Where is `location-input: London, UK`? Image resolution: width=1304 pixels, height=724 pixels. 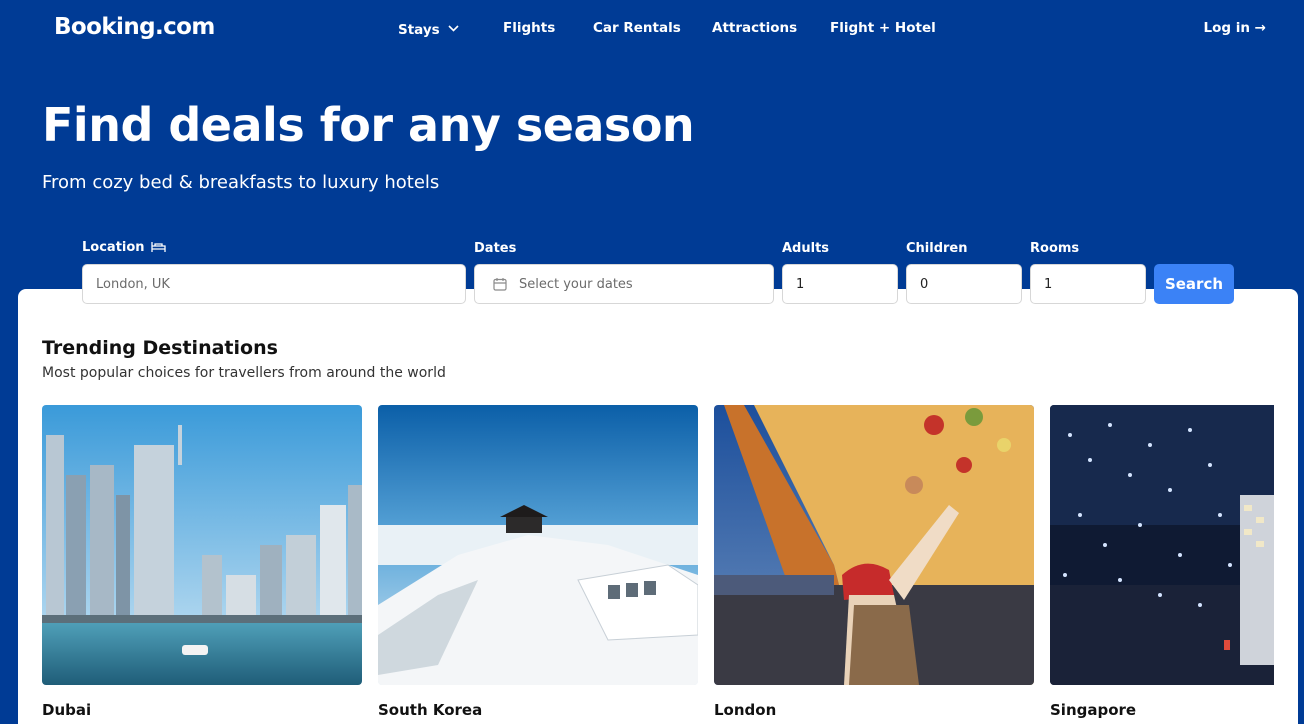 location-input: London, UK is located at coordinates (274, 284).